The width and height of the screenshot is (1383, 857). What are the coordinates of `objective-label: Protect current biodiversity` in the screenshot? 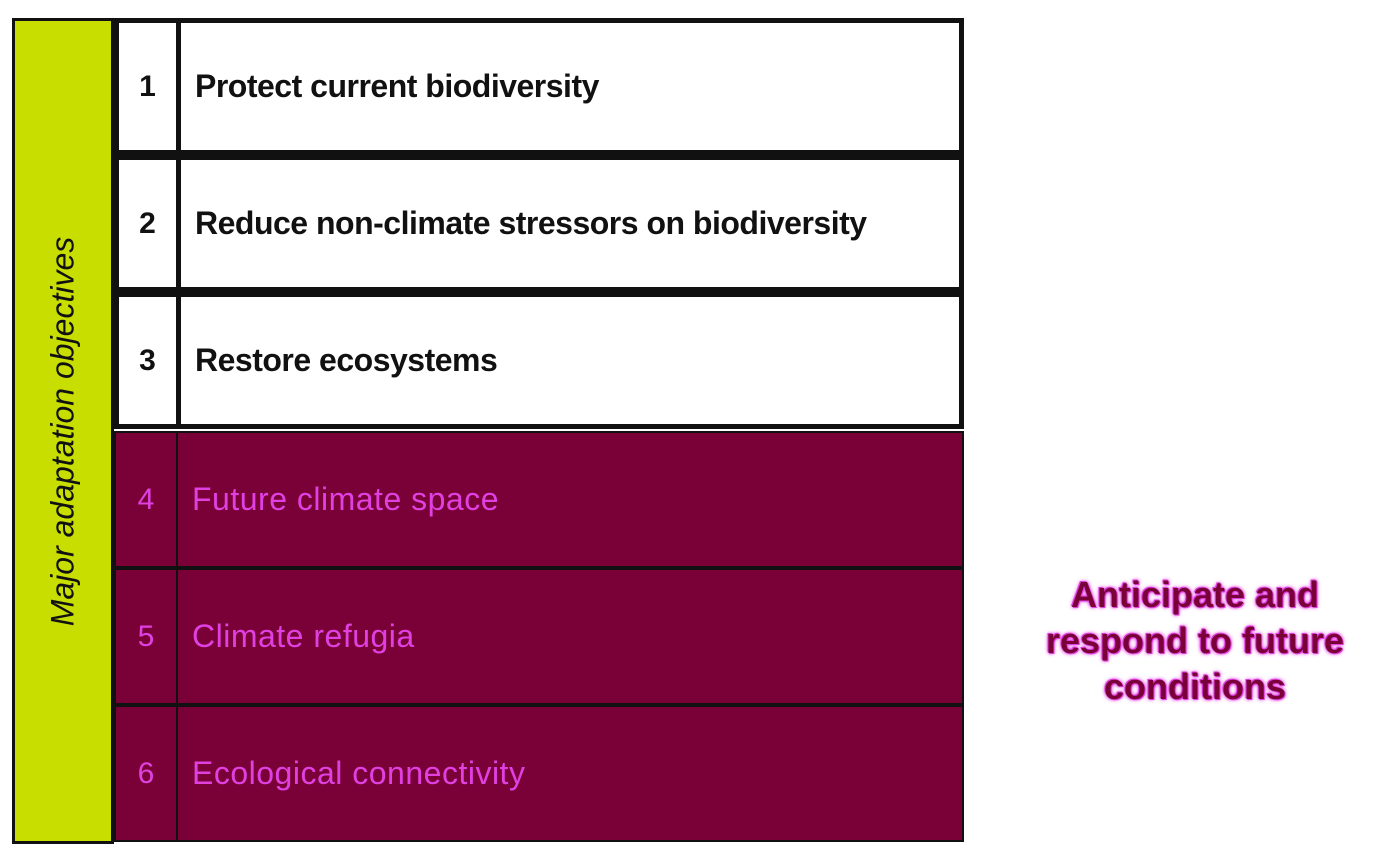 It's located at (397, 86).